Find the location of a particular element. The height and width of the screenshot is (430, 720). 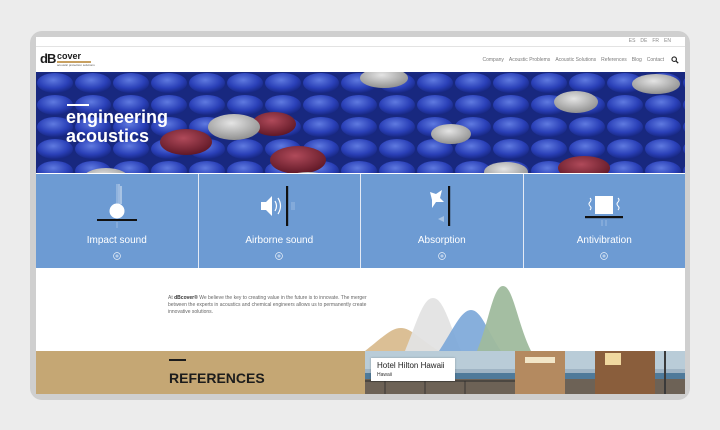

search-icon is located at coordinates (675, 60).